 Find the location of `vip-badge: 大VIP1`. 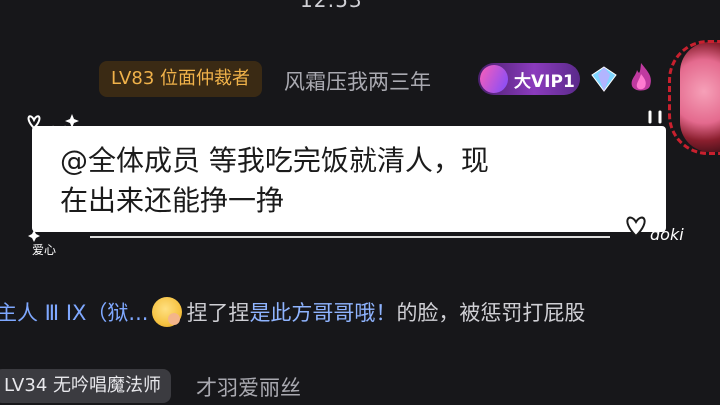

vip-badge: 大VIP1 is located at coordinates (528, 79).